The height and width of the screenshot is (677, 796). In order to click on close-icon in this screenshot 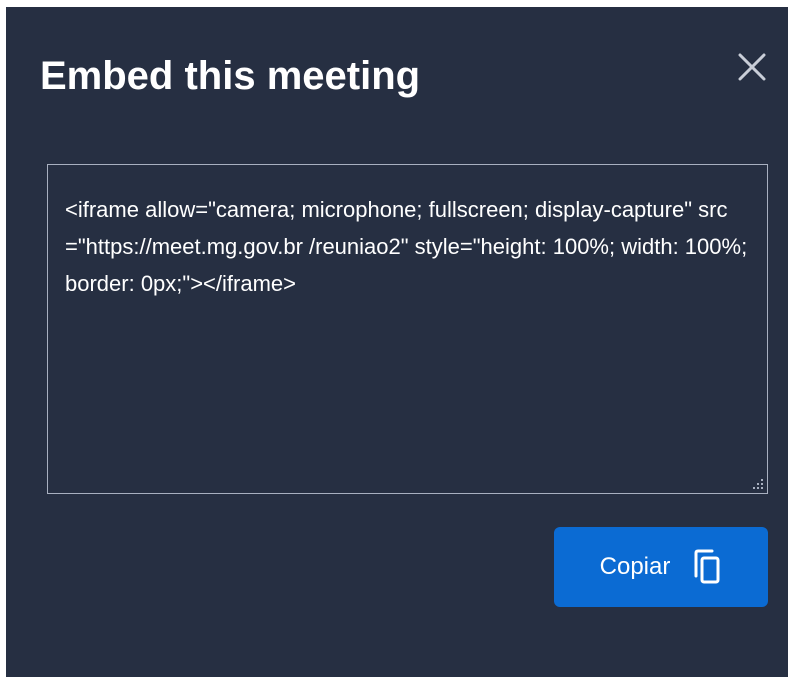, I will do `click(752, 67)`.